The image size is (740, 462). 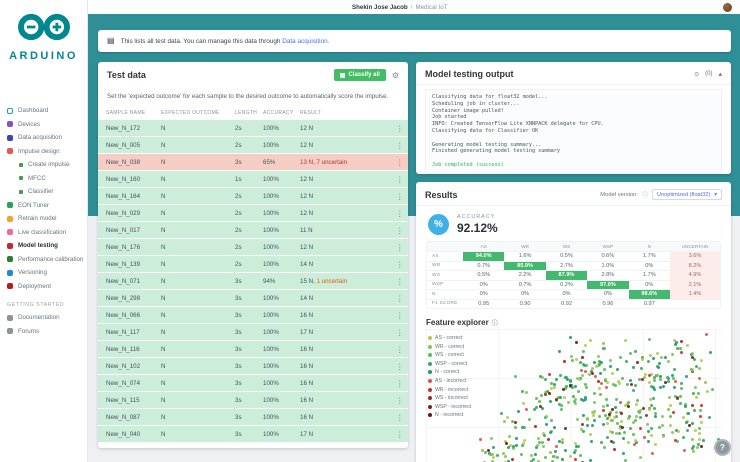 I want to click on table-row: New_N_005 N 2s 100% 12 N ⋮, so click(x=253, y=145).